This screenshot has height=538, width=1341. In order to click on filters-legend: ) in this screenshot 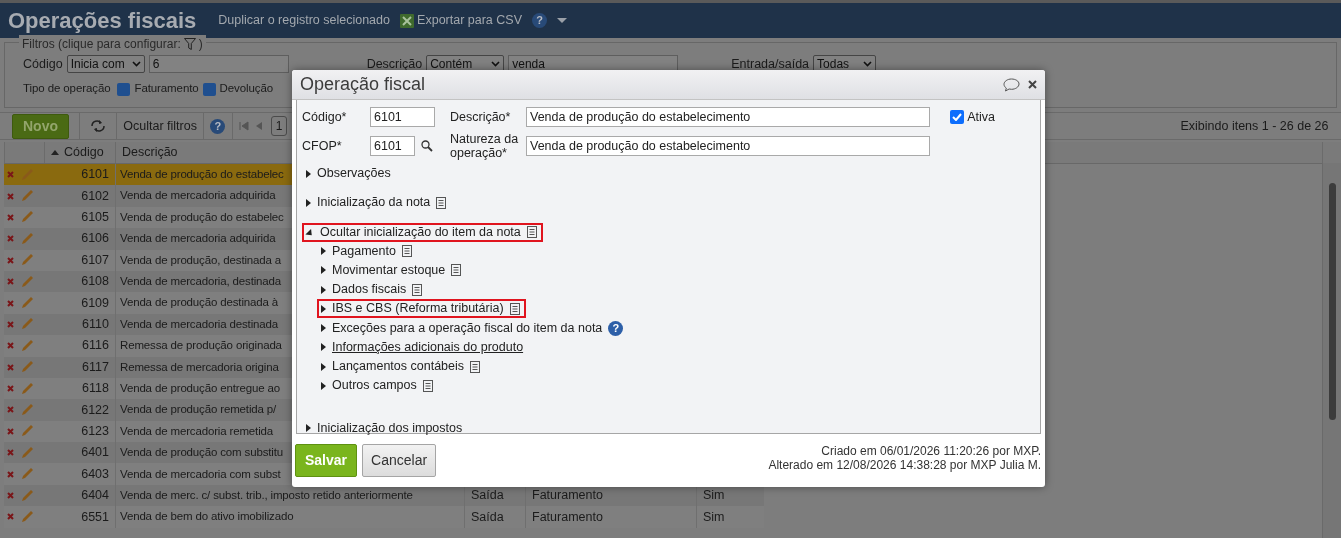, I will do `click(200, 44)`.